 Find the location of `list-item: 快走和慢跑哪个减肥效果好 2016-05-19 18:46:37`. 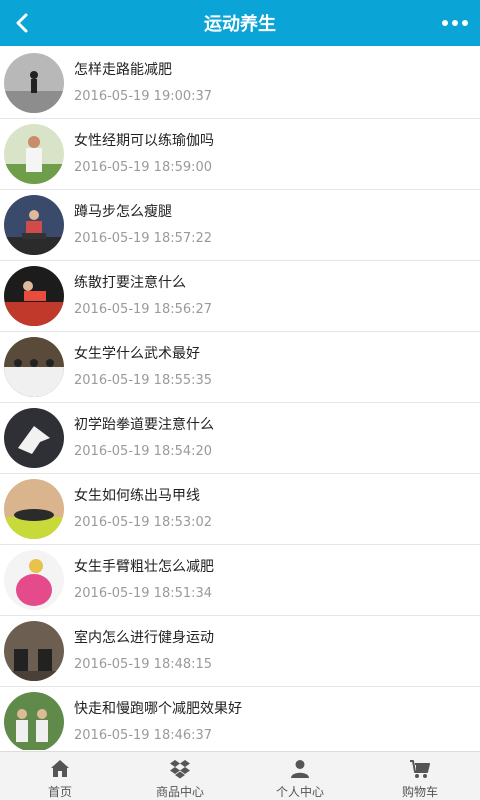

list-item: 快走和慢跑哪个减肥效果好 2016-05-19 18:46:37 is located at coordinates (240, 718).